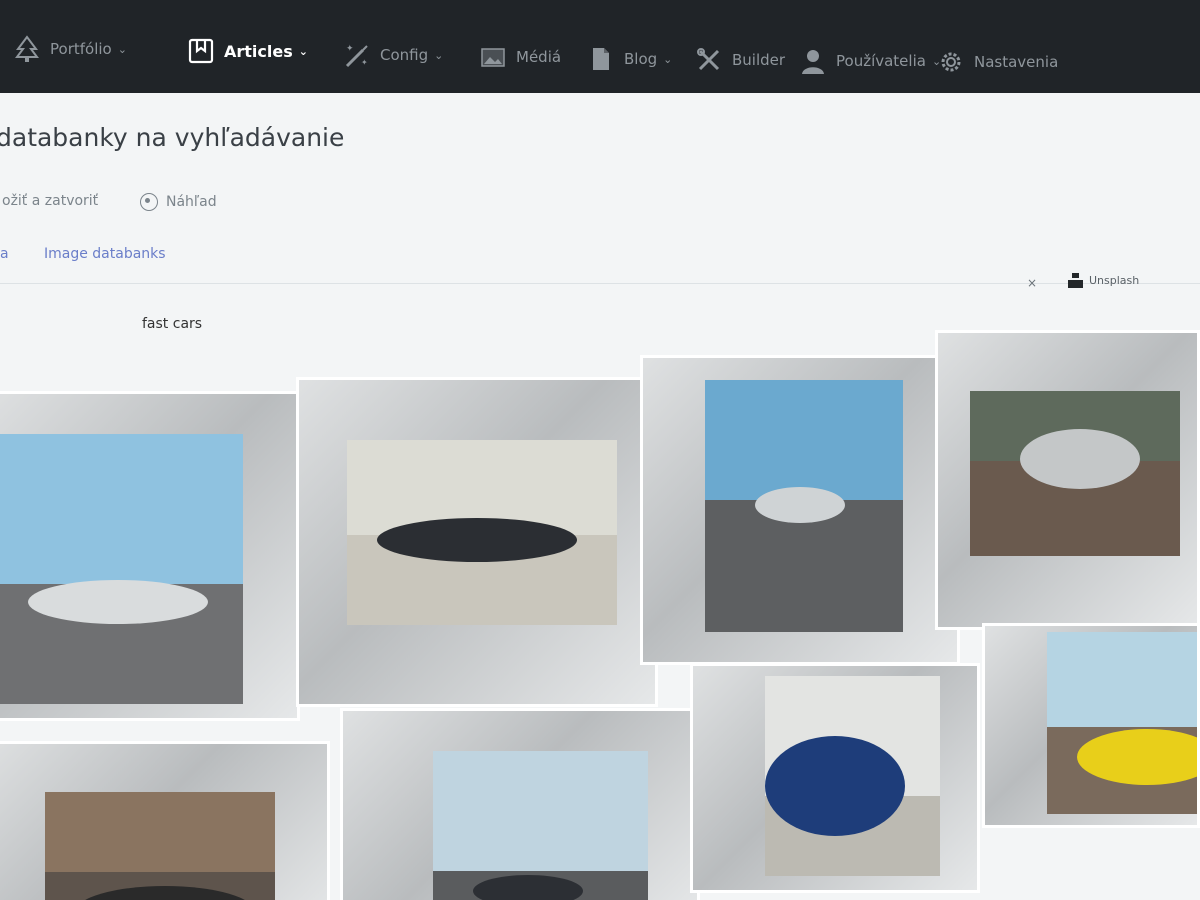 This screenshot has width=1200, height=900. Describe the element at coordinates (258, 51) in the screenshot. I see `nav-label-articles: Articles` at that location.